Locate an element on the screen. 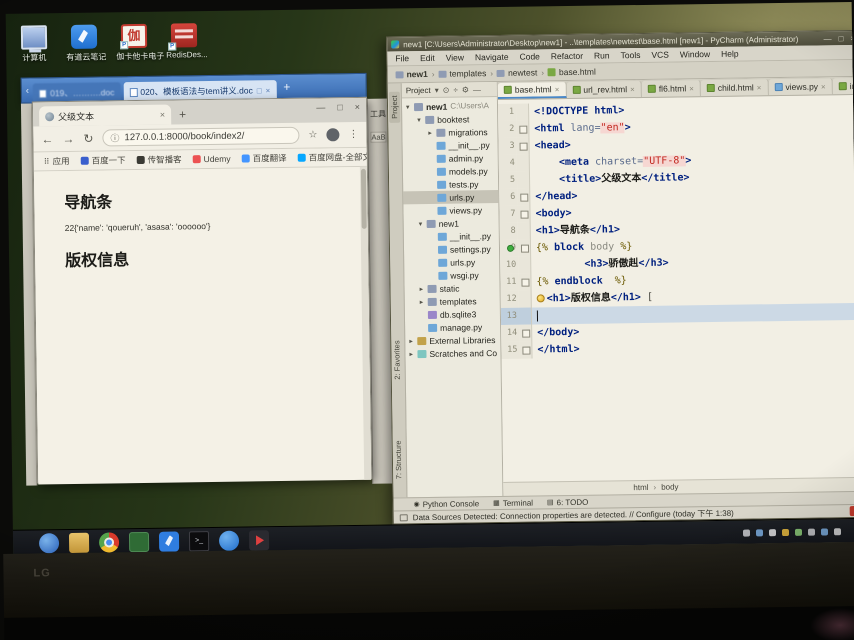 This screenshot has width=854, height=640. editor-breadcrumb-body: body is located at coordinates (669, 487).